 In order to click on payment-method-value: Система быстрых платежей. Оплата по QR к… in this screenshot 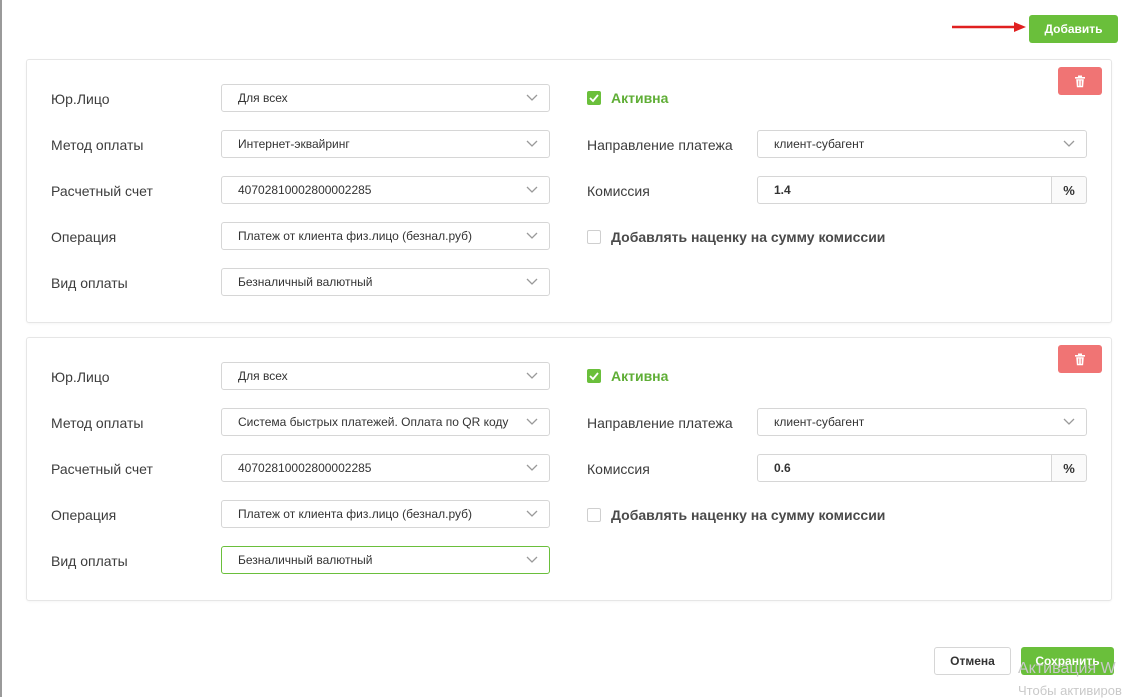, I will do `click(373, 422)`.